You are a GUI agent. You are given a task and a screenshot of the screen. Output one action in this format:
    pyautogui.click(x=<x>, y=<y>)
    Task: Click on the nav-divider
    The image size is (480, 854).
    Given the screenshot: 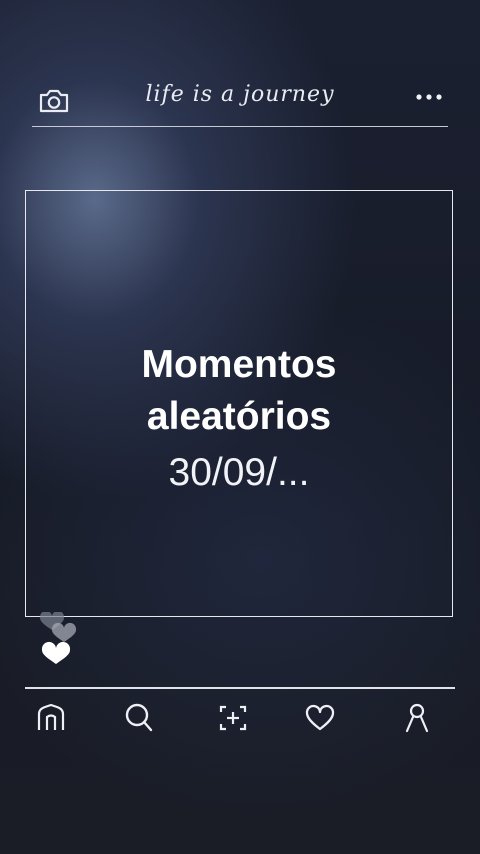 What is the action you would take?
    pyautogui.click(x=240, y=688)
    